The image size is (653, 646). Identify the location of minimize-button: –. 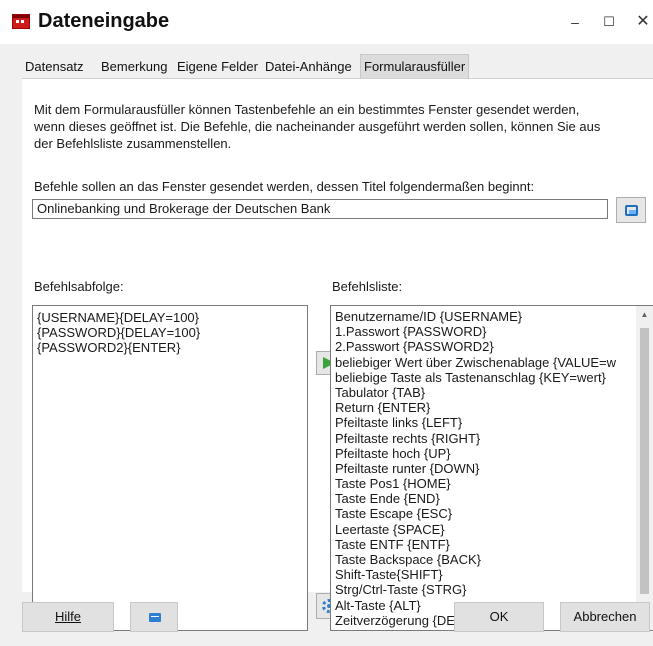
(575, 22).